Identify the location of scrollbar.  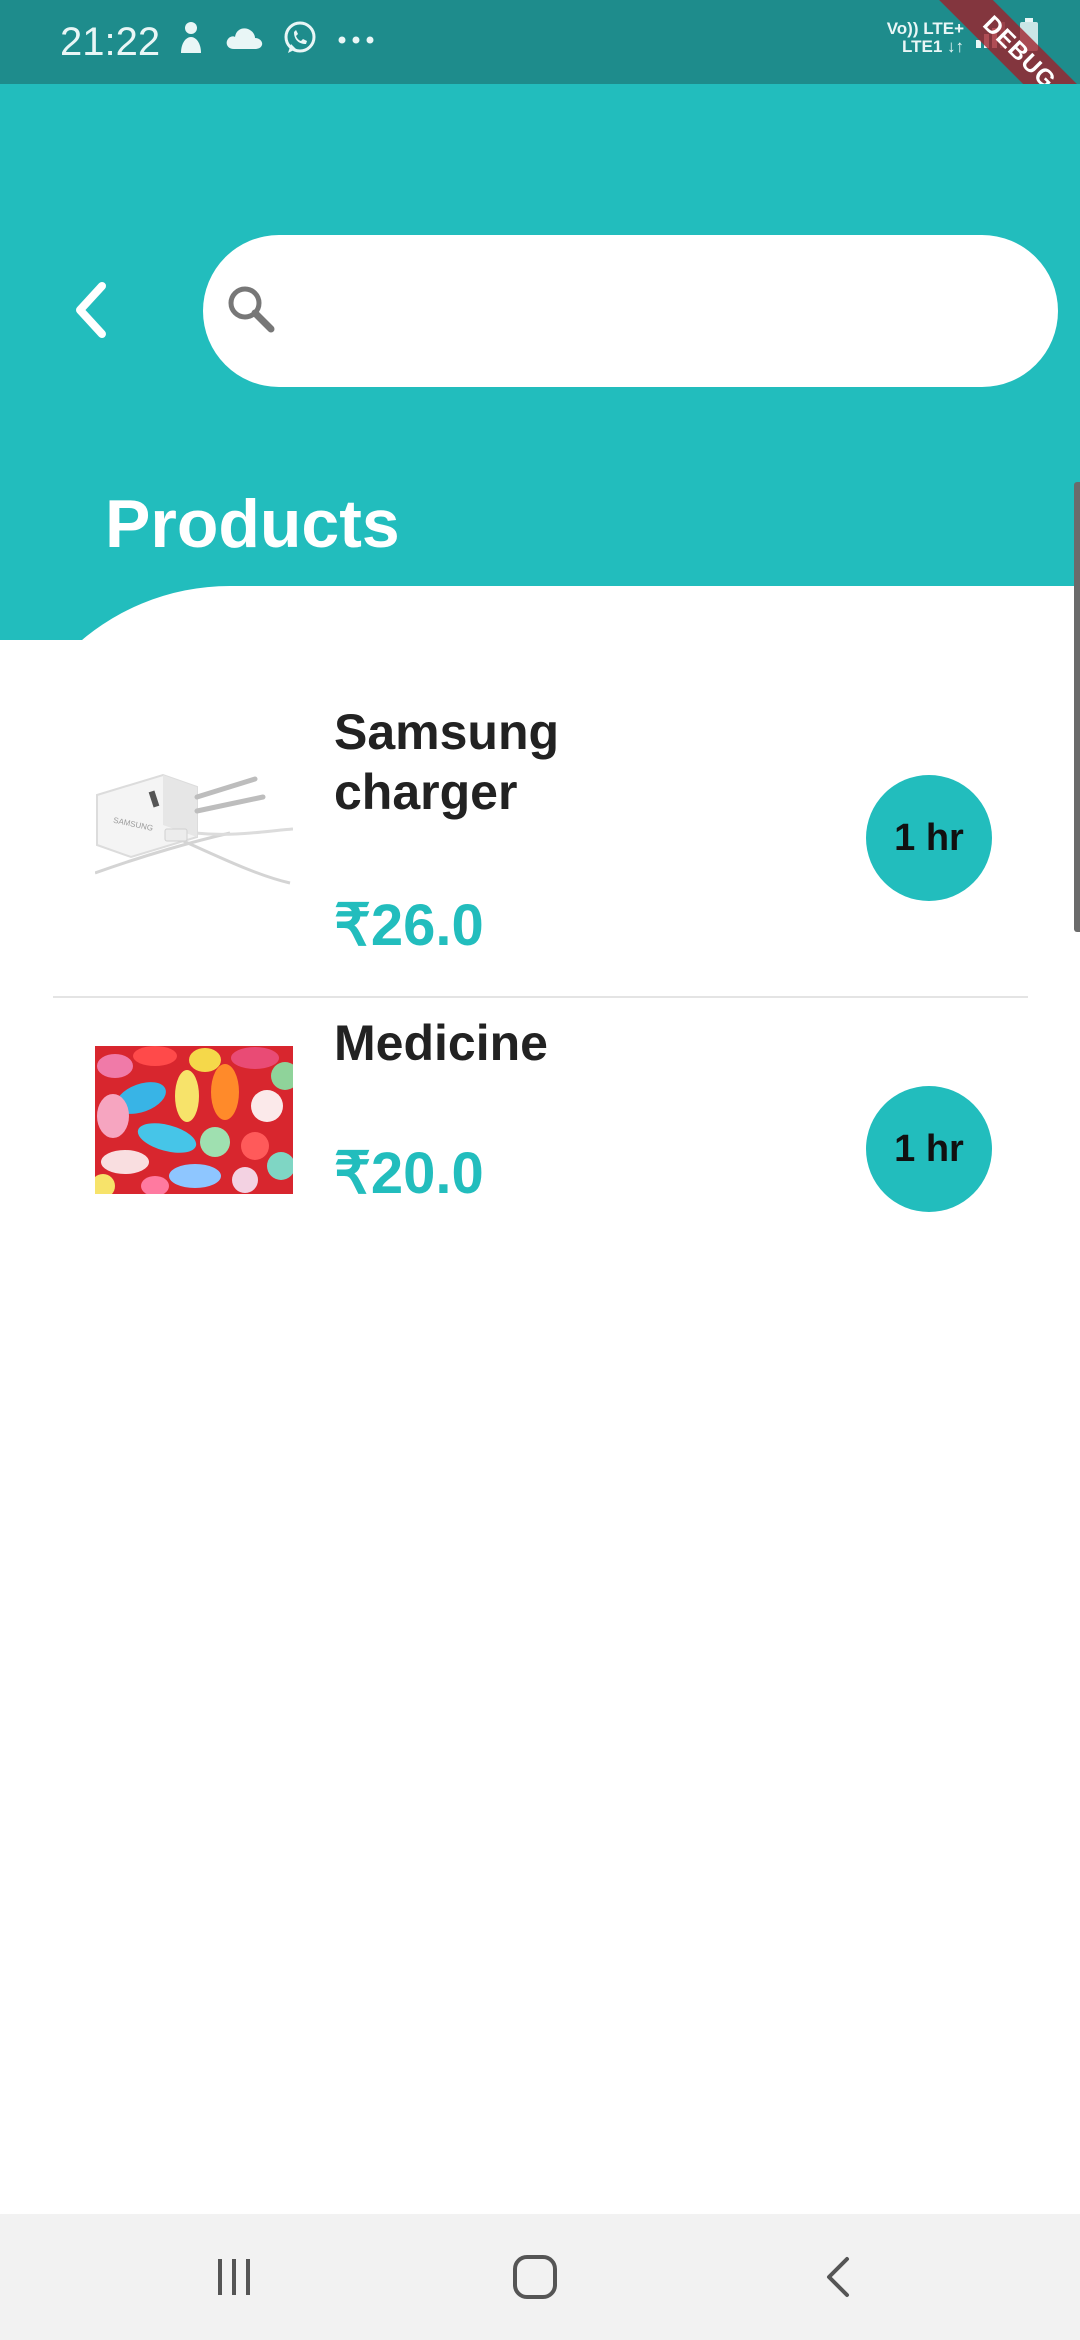
(1077, 707).